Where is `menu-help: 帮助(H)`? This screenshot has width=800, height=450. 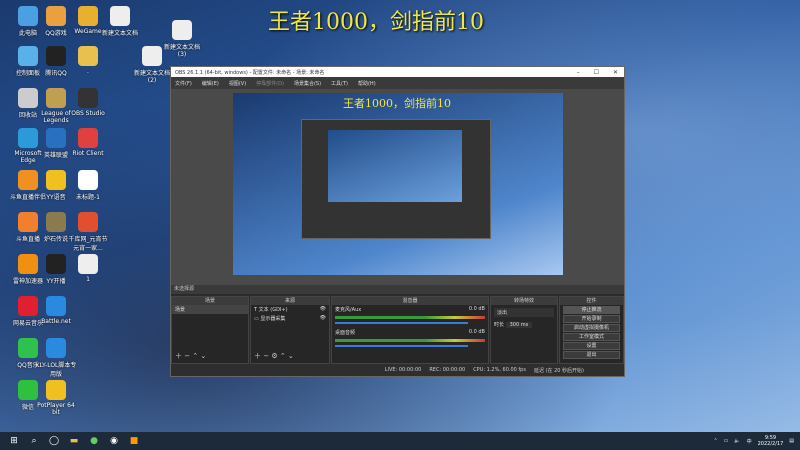
menu-help: 帮助(H) is located at coordinates (367, 83).